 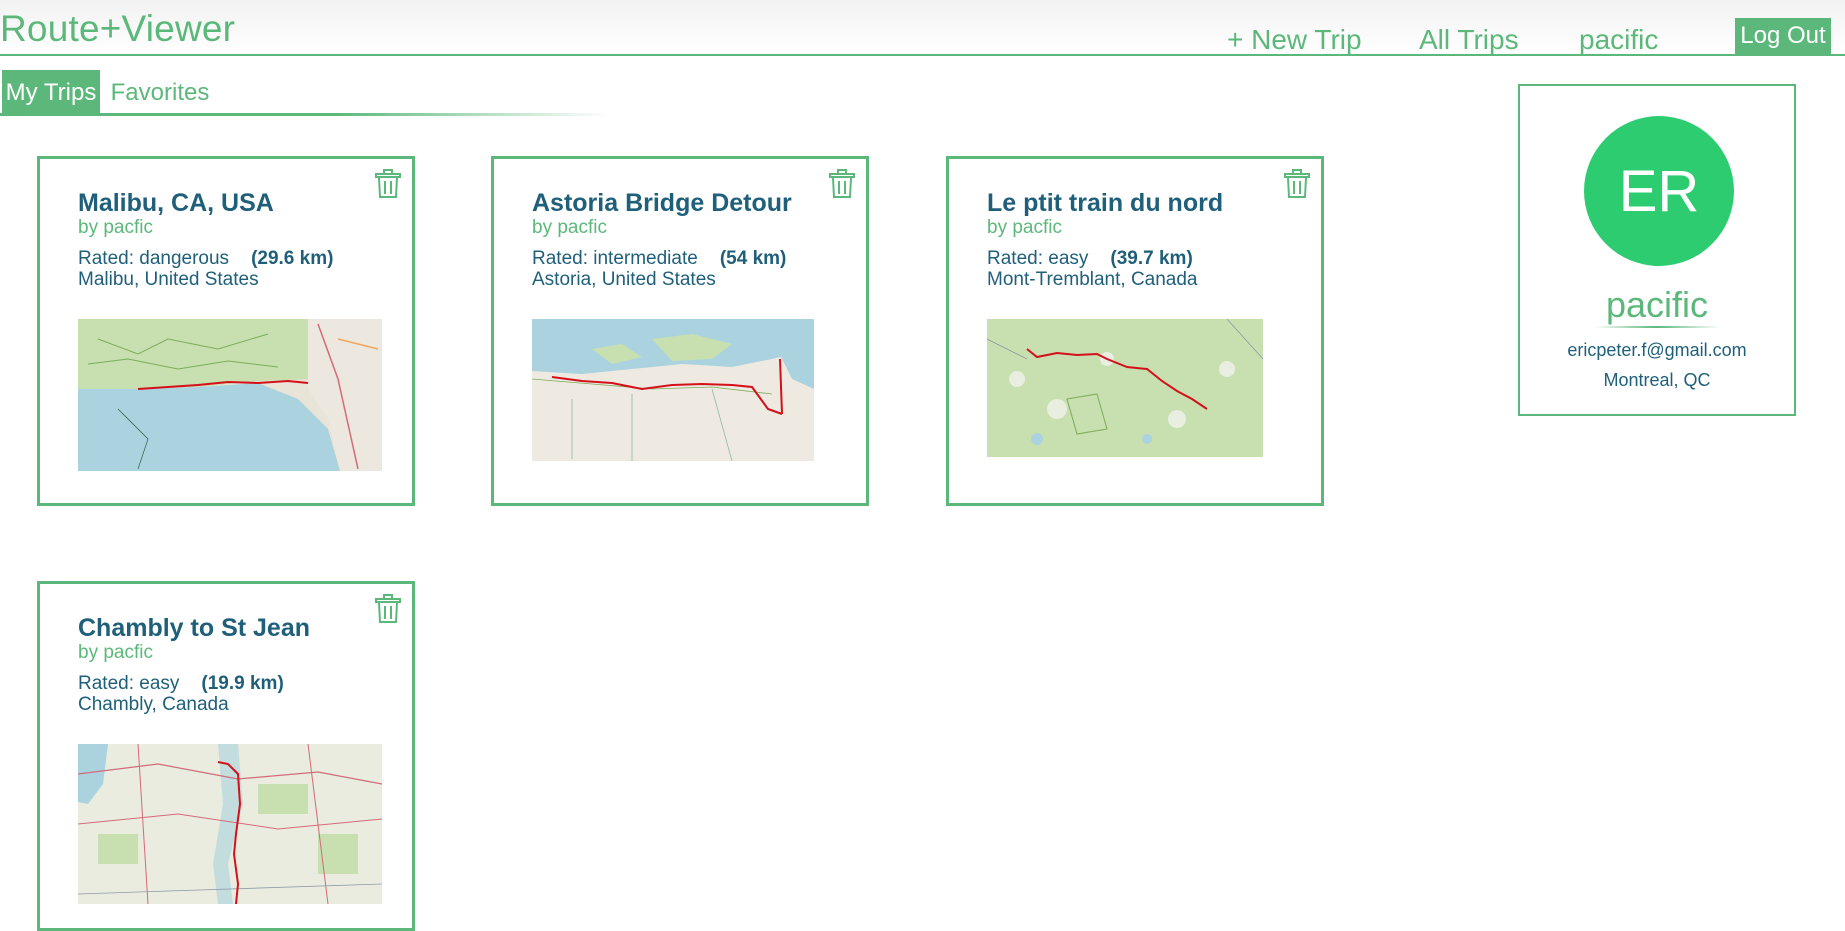 What do you see at coordinates (662, 203) in the screenshot?
I see `trip-title: Astoria Bridge Detour` at bounding box center [662, 203].